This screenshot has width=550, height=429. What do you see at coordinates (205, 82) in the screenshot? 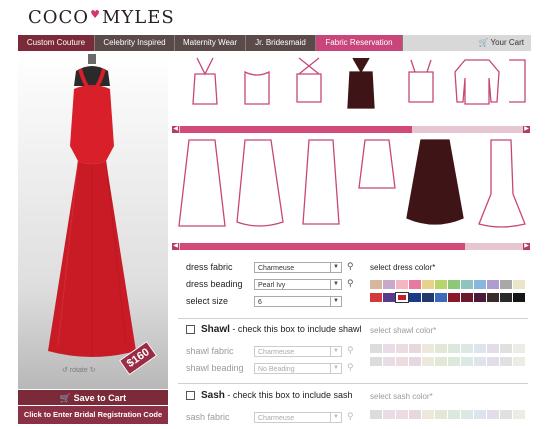
I see `bodice-halter` at bounding box center [205, 82].